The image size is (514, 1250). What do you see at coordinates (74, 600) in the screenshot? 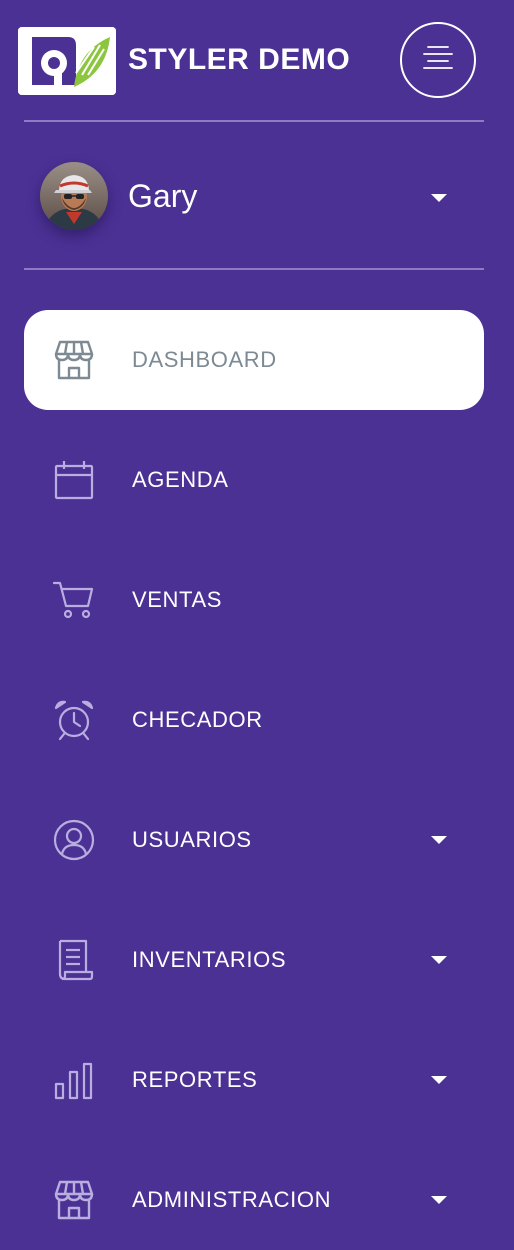
I see `cart-icon` at bounding box center [74, 600].